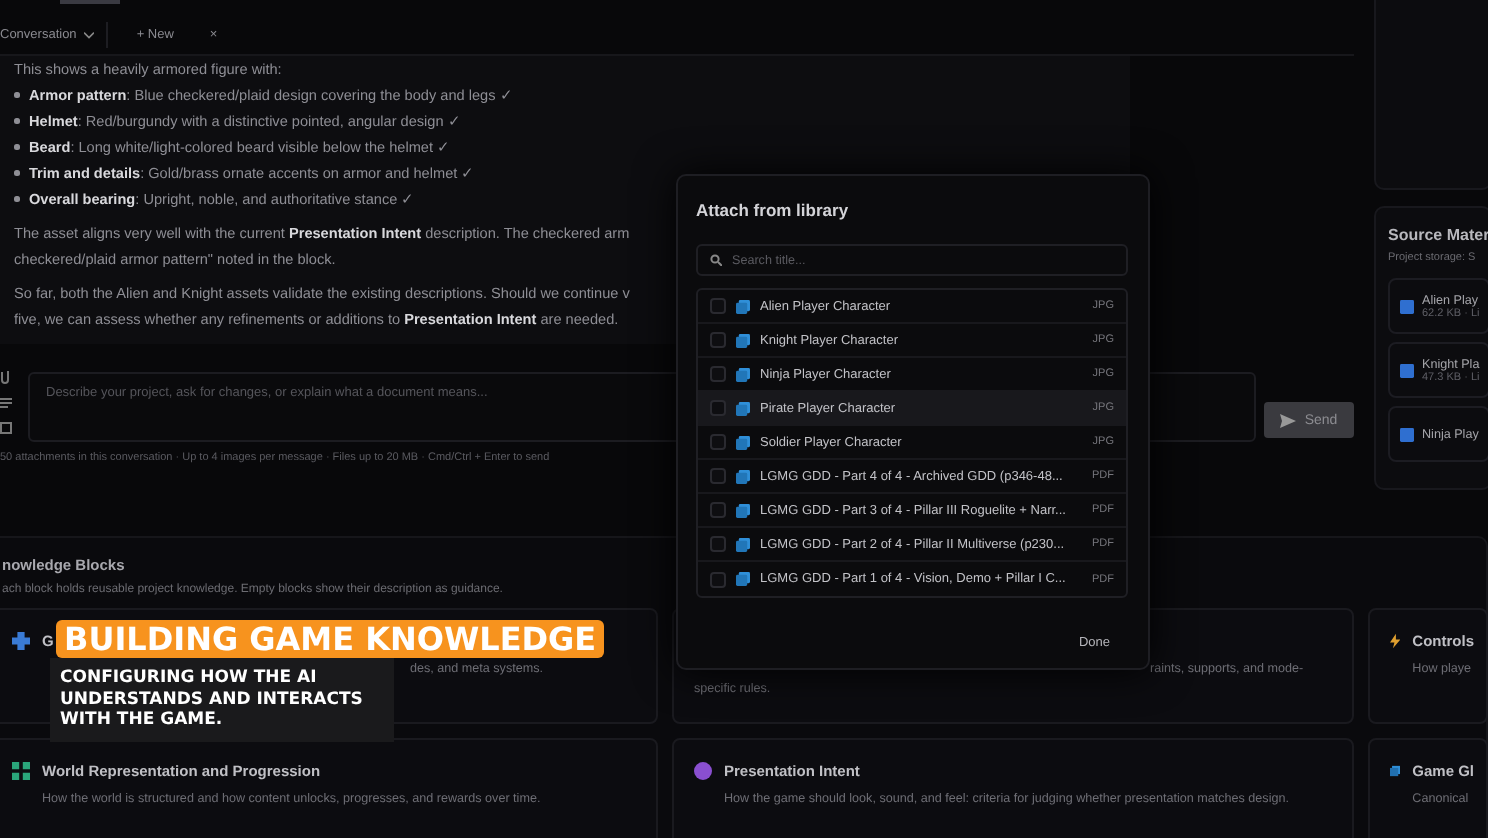 The height and width of the screenshot is (838, 1488). What do you see at coordinates (1288, 420) in the screenshot?
I see `send-icon` at bounding box center [1288, 420].